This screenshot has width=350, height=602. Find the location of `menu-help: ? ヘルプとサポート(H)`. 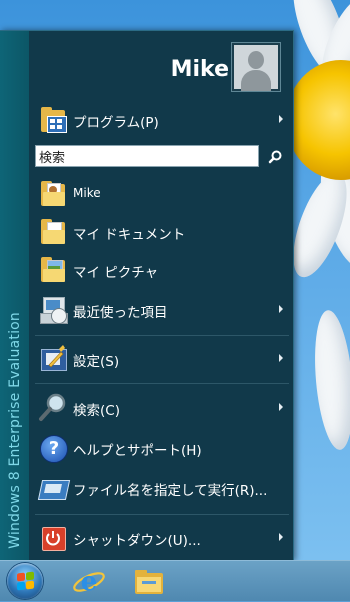

menu-help: ? ヘルプとサポート(H) is located at coordinates (162, 448).